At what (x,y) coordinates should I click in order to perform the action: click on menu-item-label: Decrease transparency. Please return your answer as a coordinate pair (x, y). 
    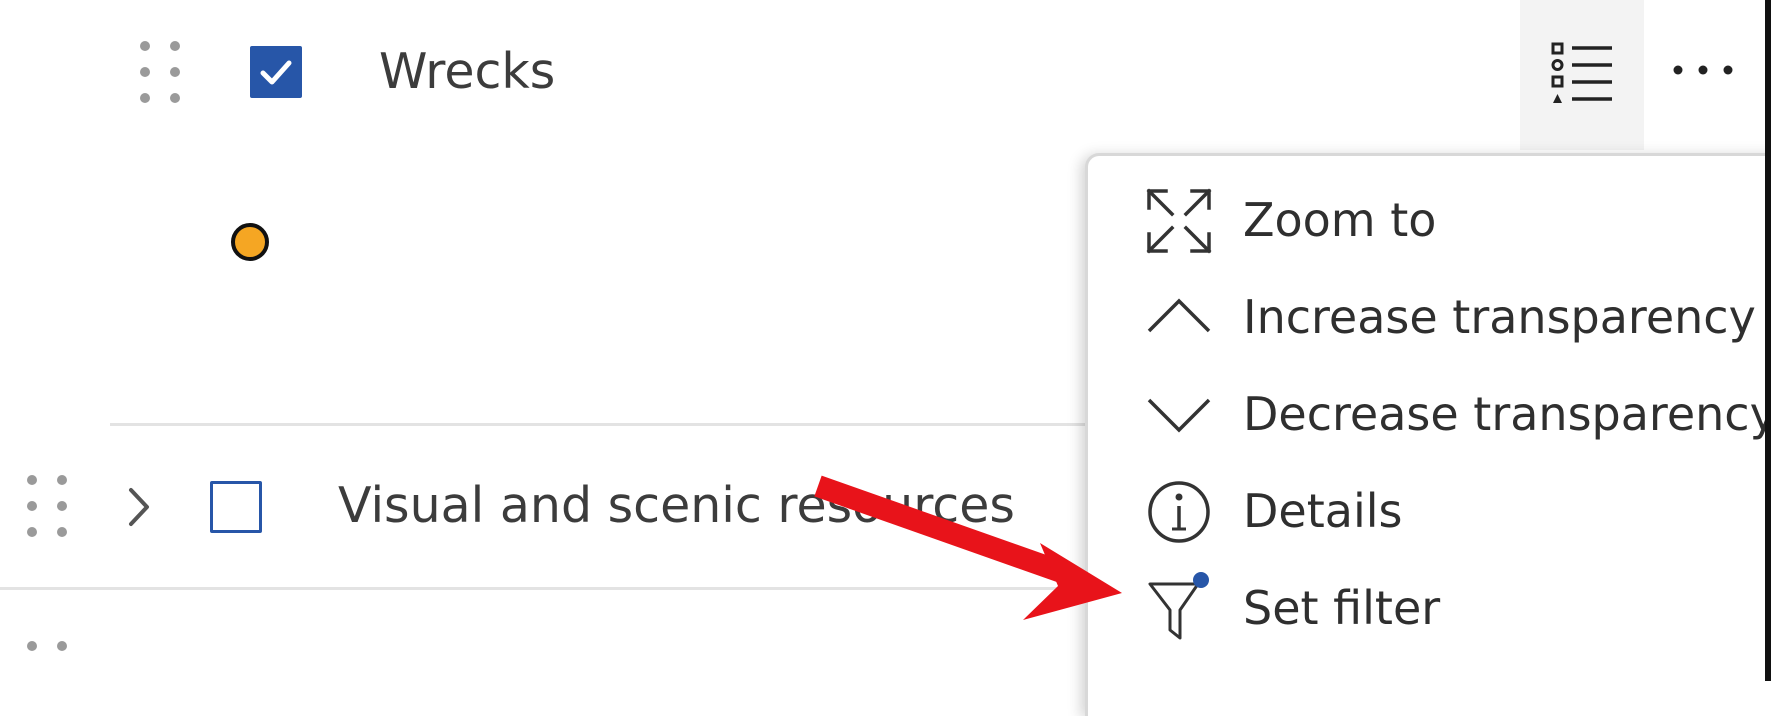
    Looking at the image, I should click on (1507, 414).